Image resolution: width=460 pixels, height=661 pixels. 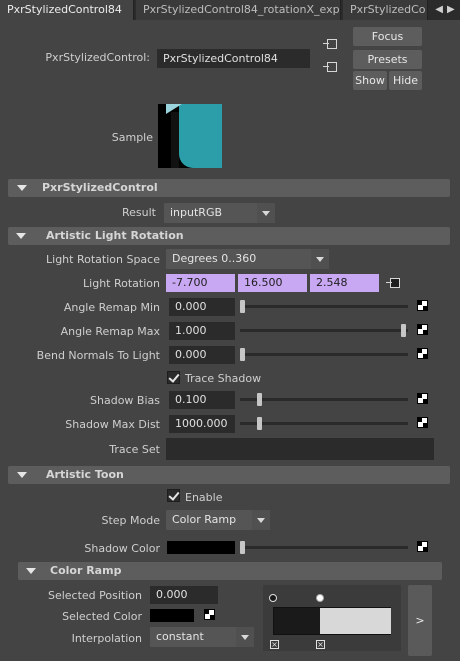 What do you see at coordinates (233, 58) in the screenshot?
I see `node-name-field: PxrStylizedControl84` at bounding box center [233, 58].